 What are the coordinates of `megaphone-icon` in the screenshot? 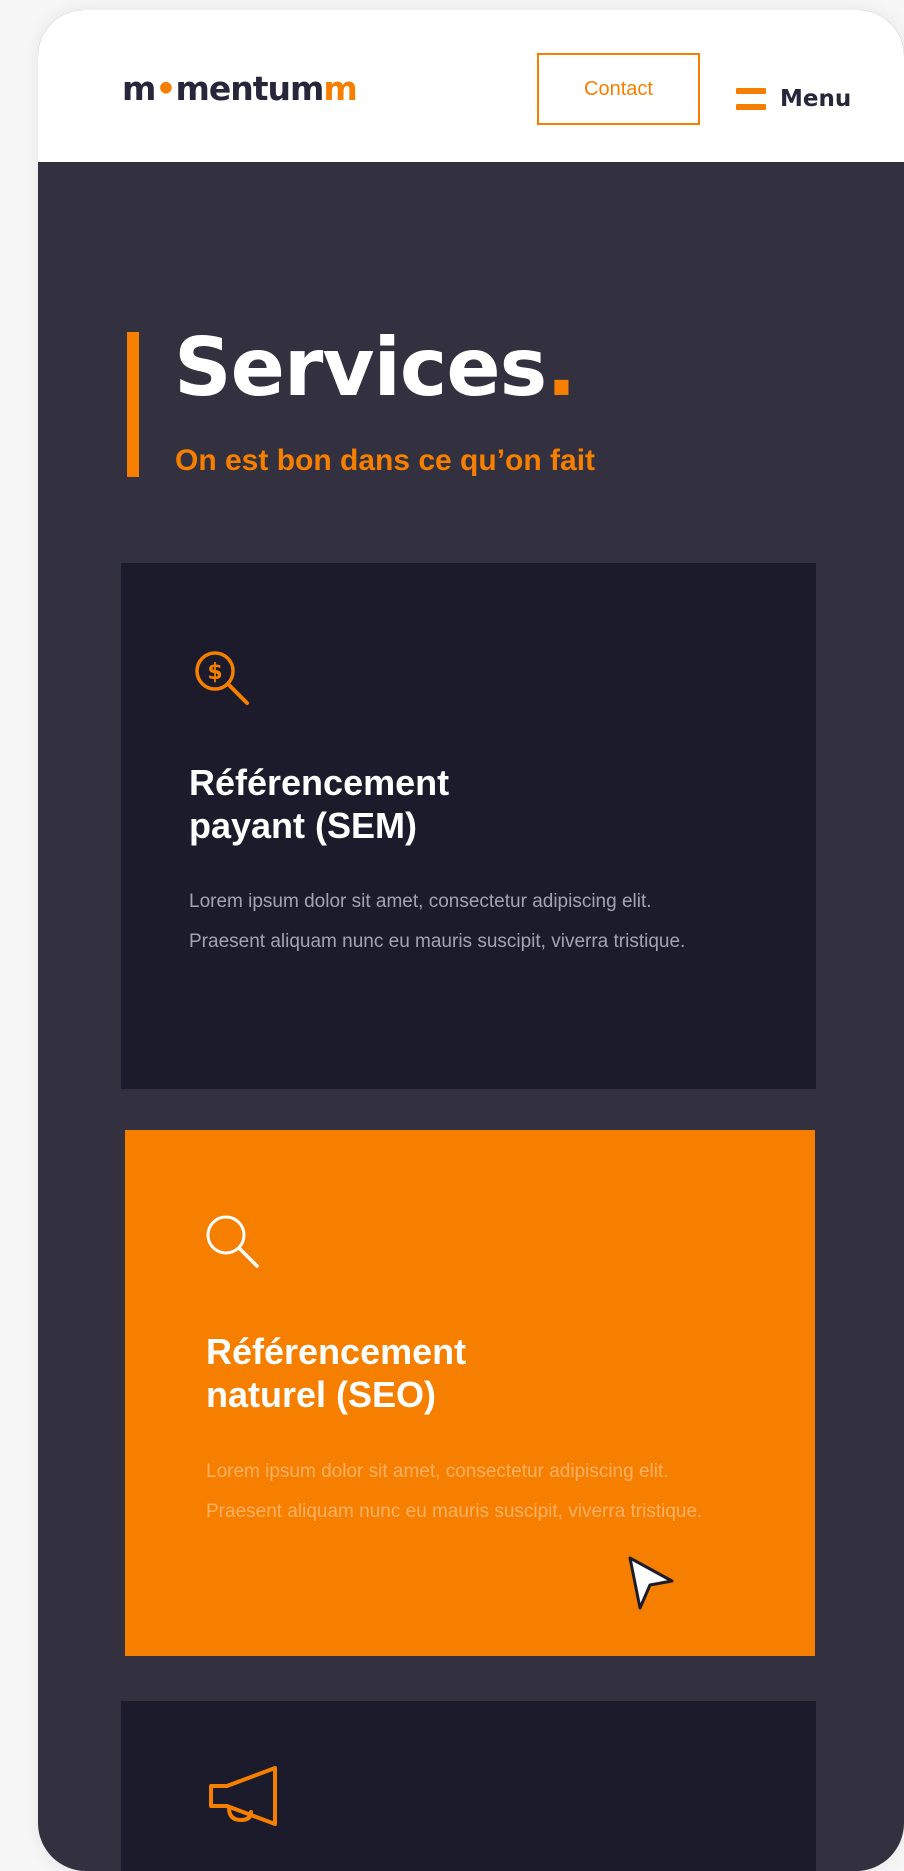 It's located at (243, 1796).